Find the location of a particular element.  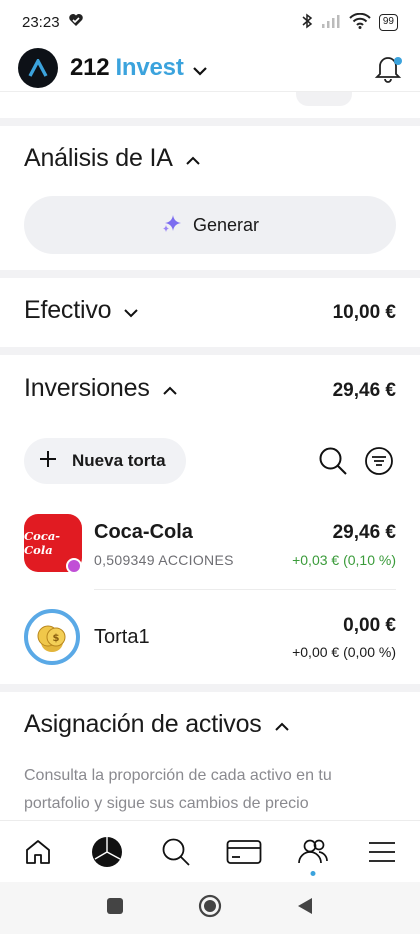

account-switcher: 212 Invest is located at coordinates (139, 68).